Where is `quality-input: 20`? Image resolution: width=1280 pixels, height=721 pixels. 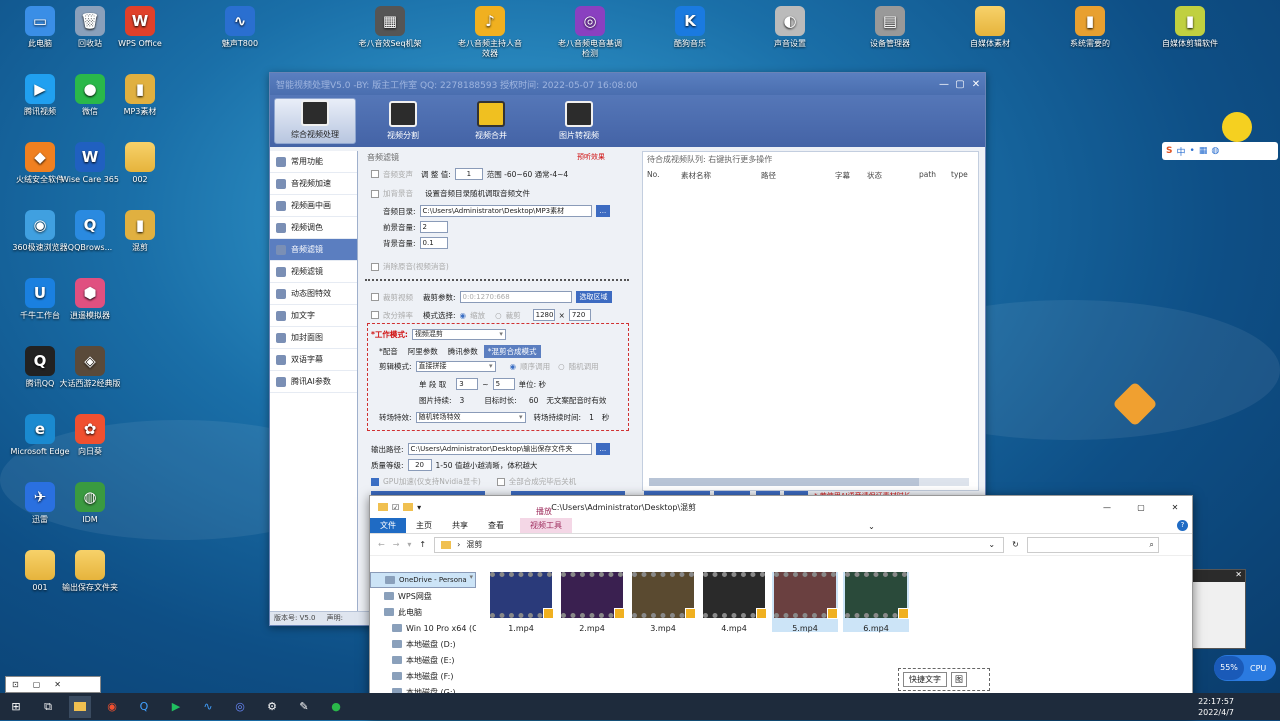 quality-input: 20 is located at coordinates (419, 465).